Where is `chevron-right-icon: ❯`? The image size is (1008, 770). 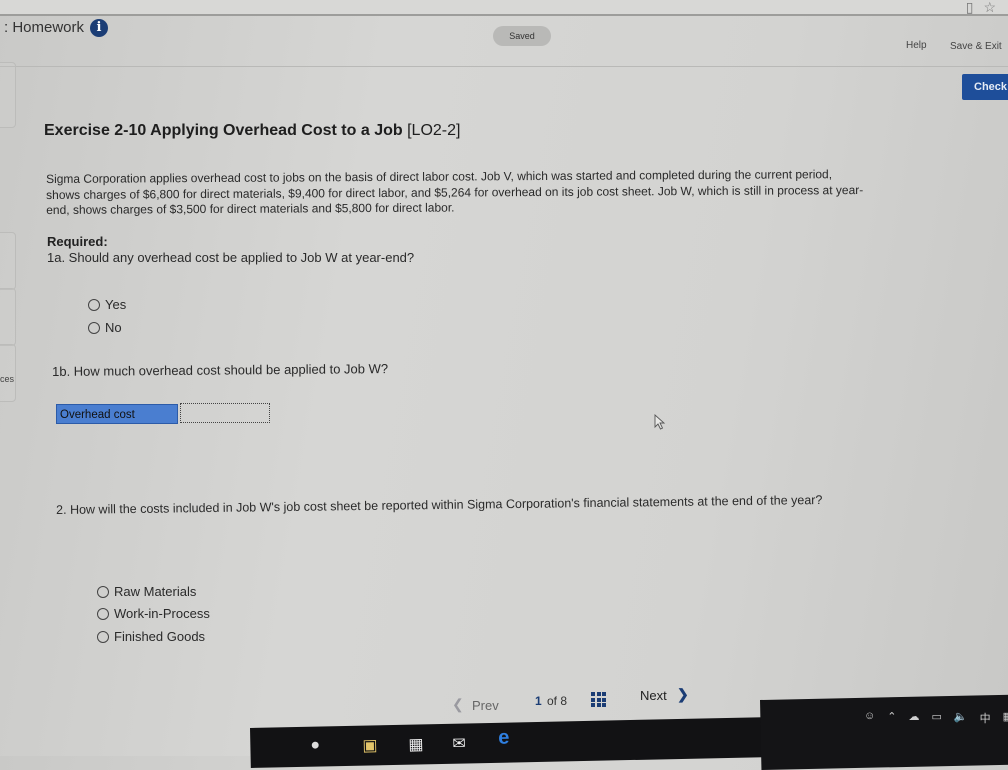
chevron-right-icon: ❯ is located at coordinates (683, 694).